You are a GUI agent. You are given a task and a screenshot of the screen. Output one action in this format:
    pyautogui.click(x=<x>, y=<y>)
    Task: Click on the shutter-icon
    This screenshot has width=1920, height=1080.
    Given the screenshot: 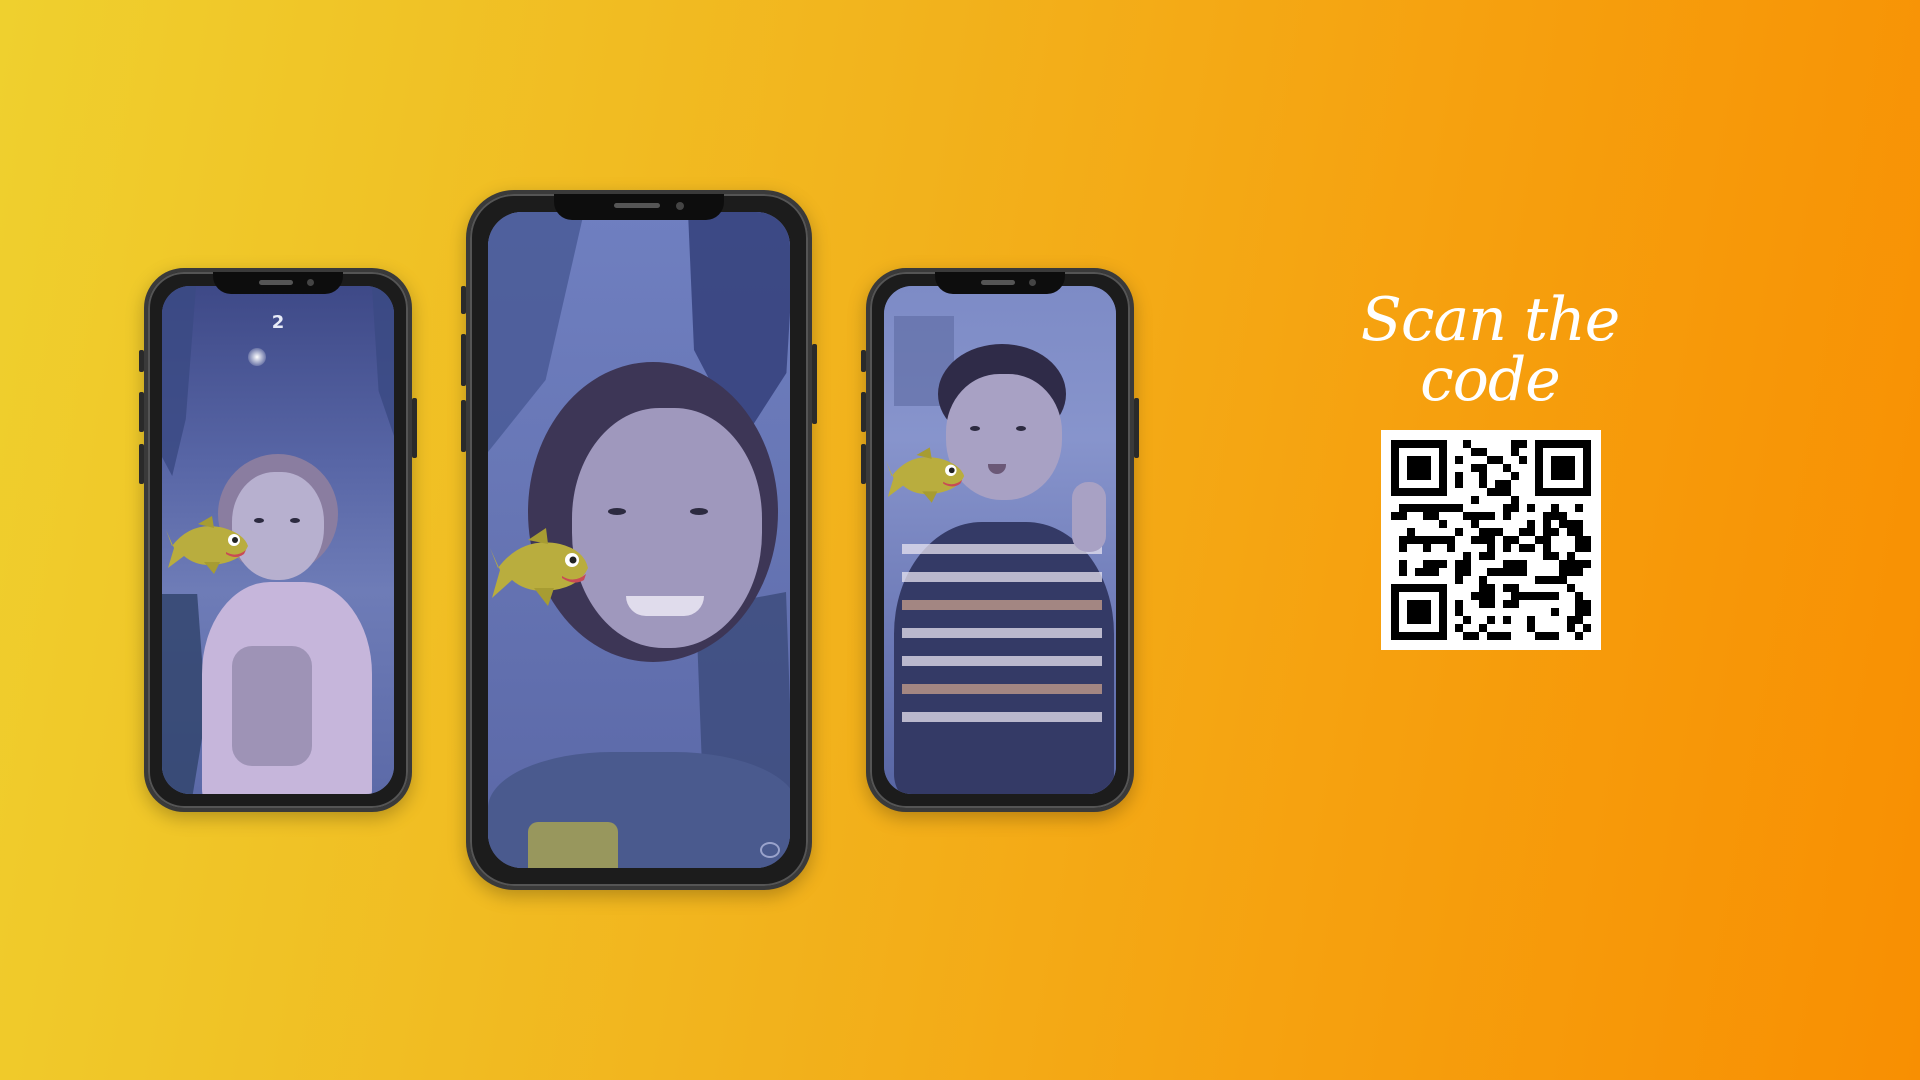 What is the action you would take?
    pyautogui.click(x=770, y=850)
    